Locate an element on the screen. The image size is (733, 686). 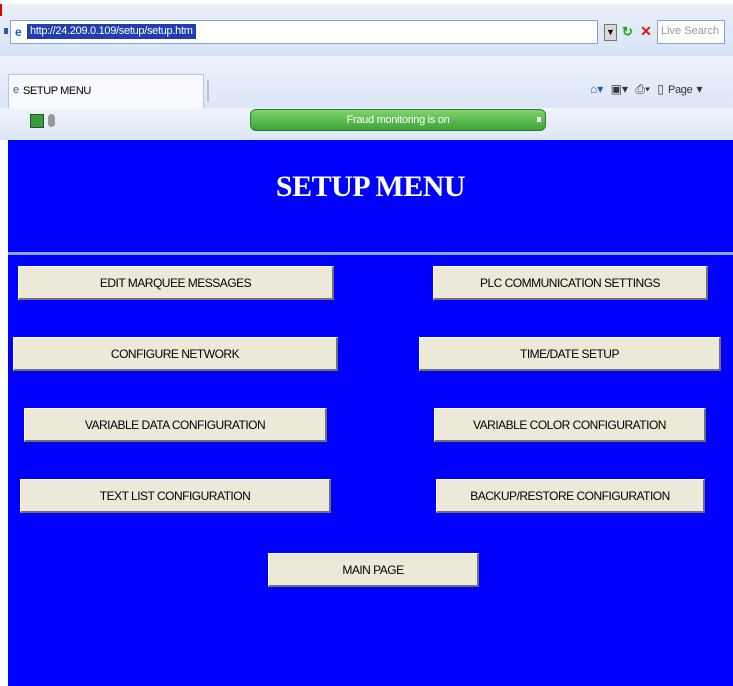
plc-communication-settings-button: PLC COMMUNICATION SETTINGS is located at coordinates (570, 283).